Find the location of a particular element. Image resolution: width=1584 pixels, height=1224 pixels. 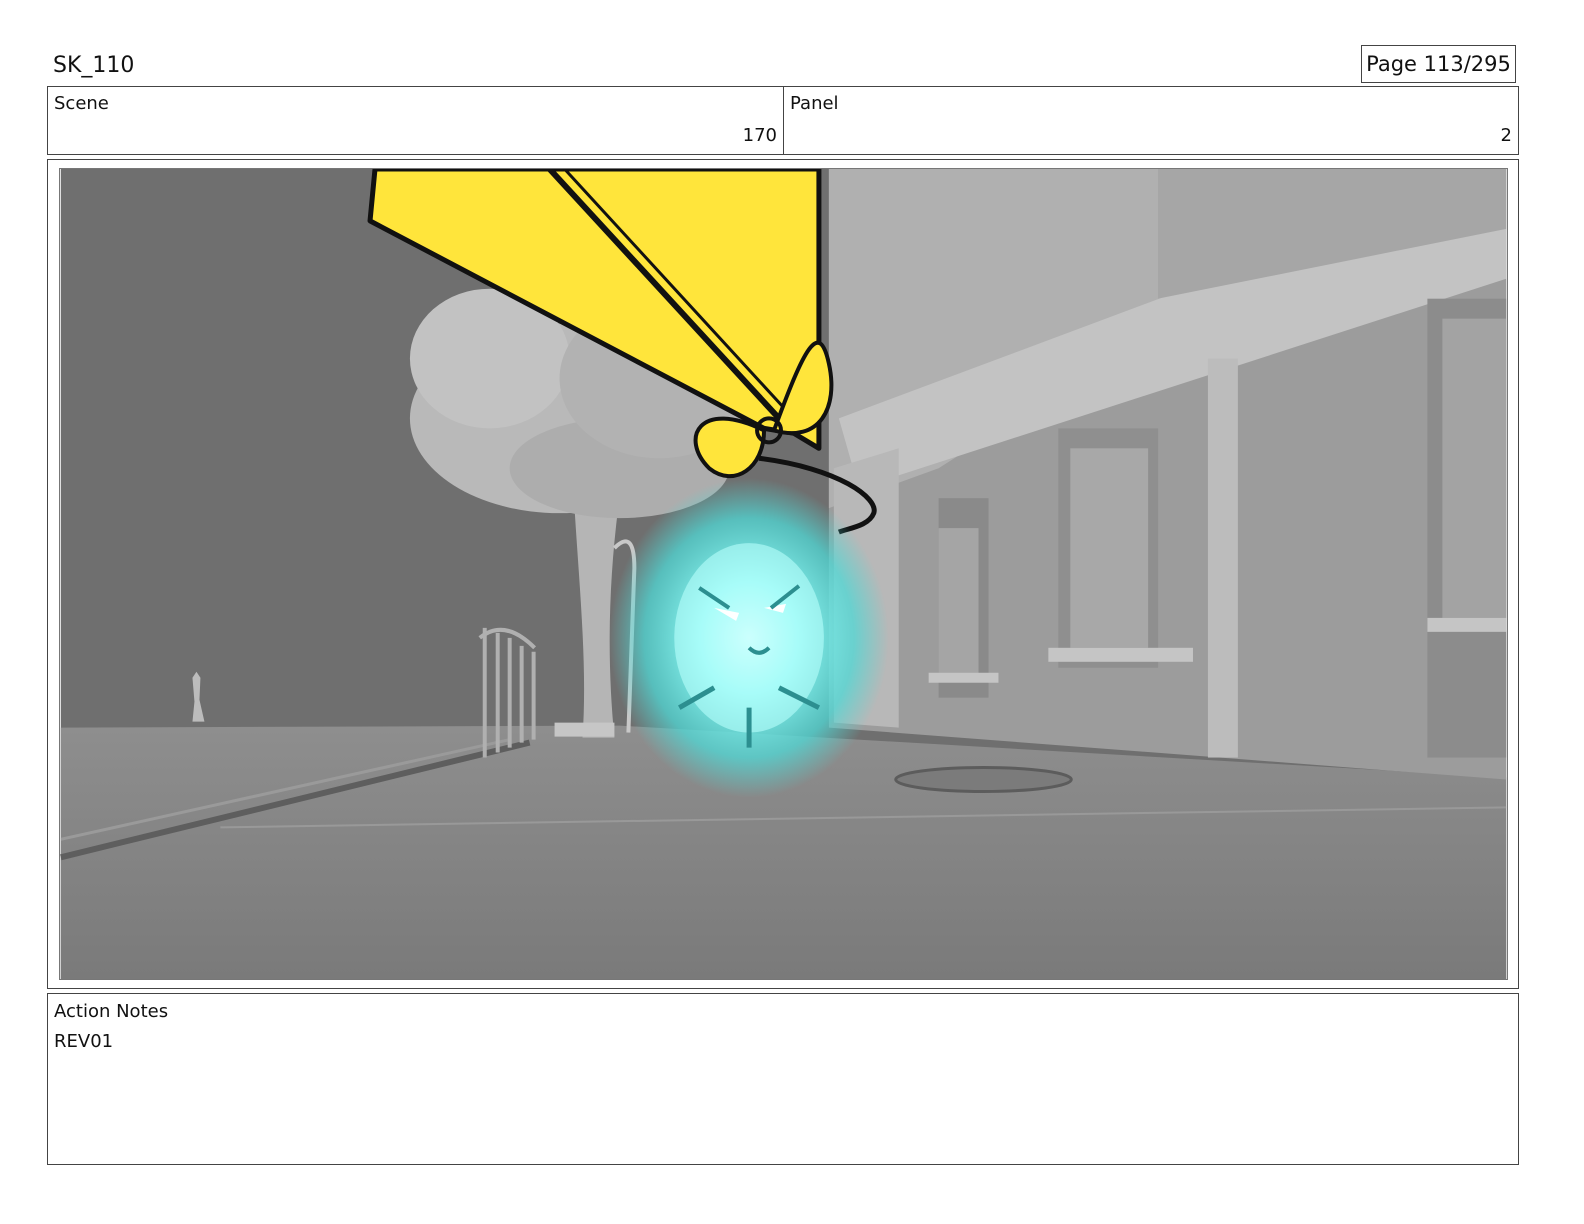

panel-cell: Panel 2 is located at coordinates (1151, 120).